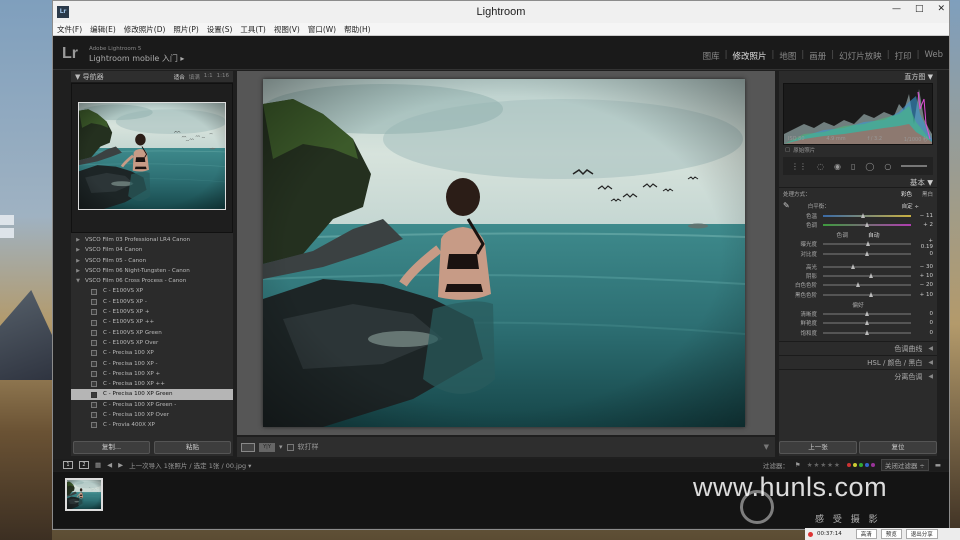  Describe the element at coordinates (824, 465) in the screenshot. I see `rating-filter: ★★★★★` at that location.